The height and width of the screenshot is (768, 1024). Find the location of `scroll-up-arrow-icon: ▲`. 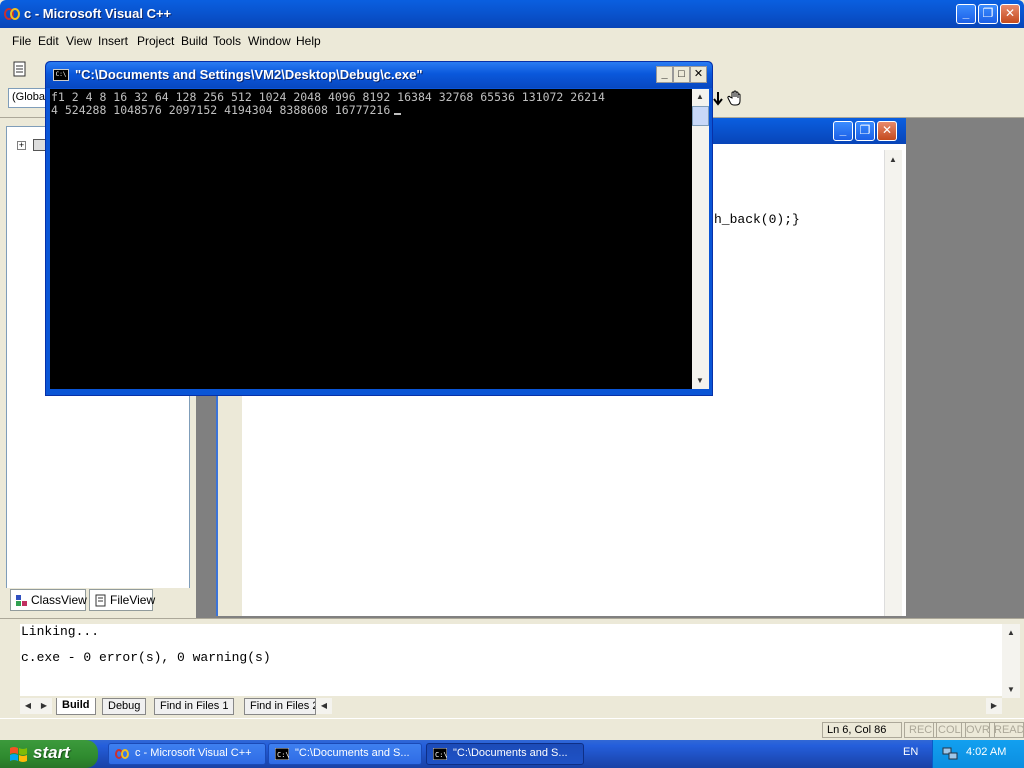

scroll-up-arrow-icon: ▲ is located at coordinates (893, 160).